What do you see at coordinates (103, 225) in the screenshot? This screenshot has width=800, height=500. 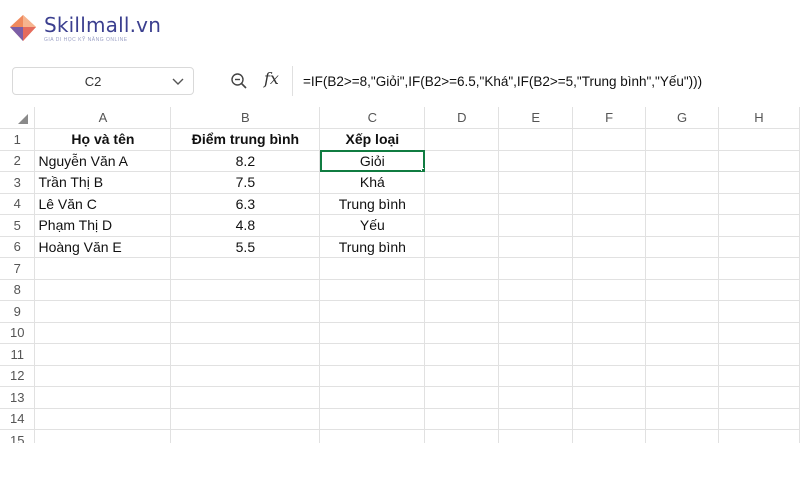 I see `cell-a5: Phạm Thị D` at bounding box center [103, 225].